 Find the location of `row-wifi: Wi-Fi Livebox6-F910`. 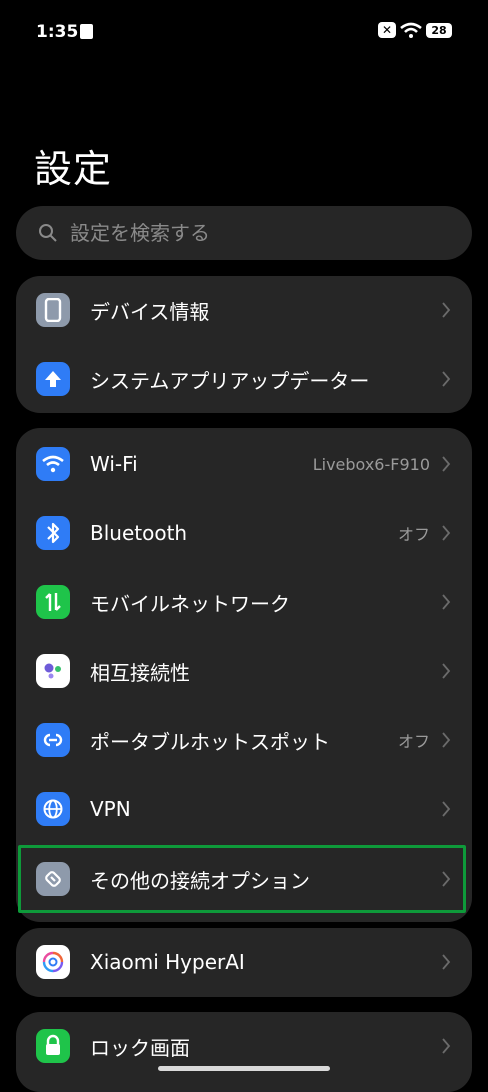

row-wifi: Wi-Fi Livebox6-F910 is located at coordinates (244, 464).